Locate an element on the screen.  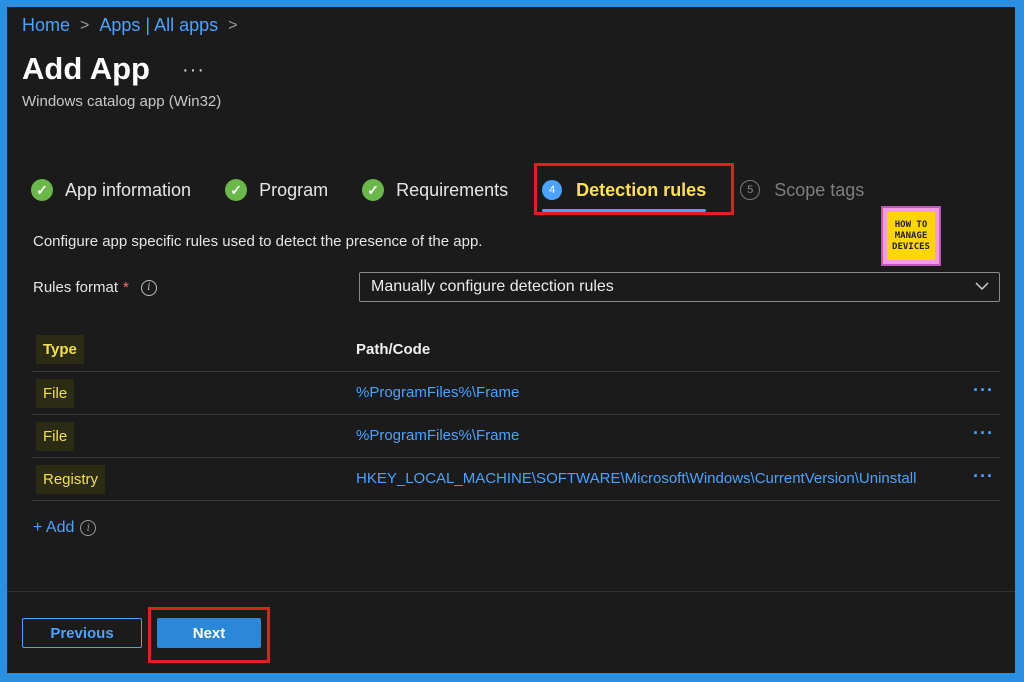
step-app-information: ✓ App information is located at coordinates (111, 190).